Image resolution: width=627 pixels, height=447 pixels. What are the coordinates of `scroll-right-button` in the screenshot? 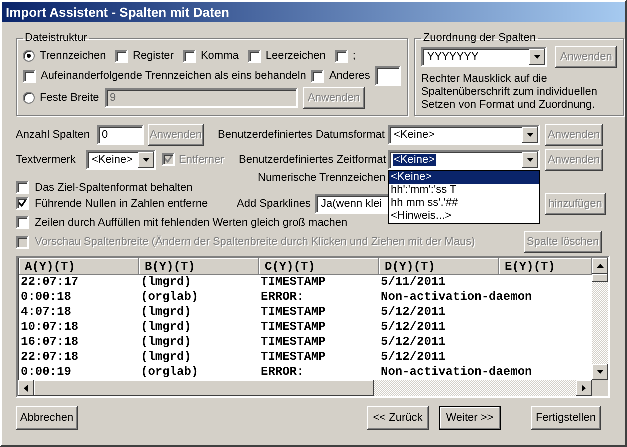 It's located at (584, 388).